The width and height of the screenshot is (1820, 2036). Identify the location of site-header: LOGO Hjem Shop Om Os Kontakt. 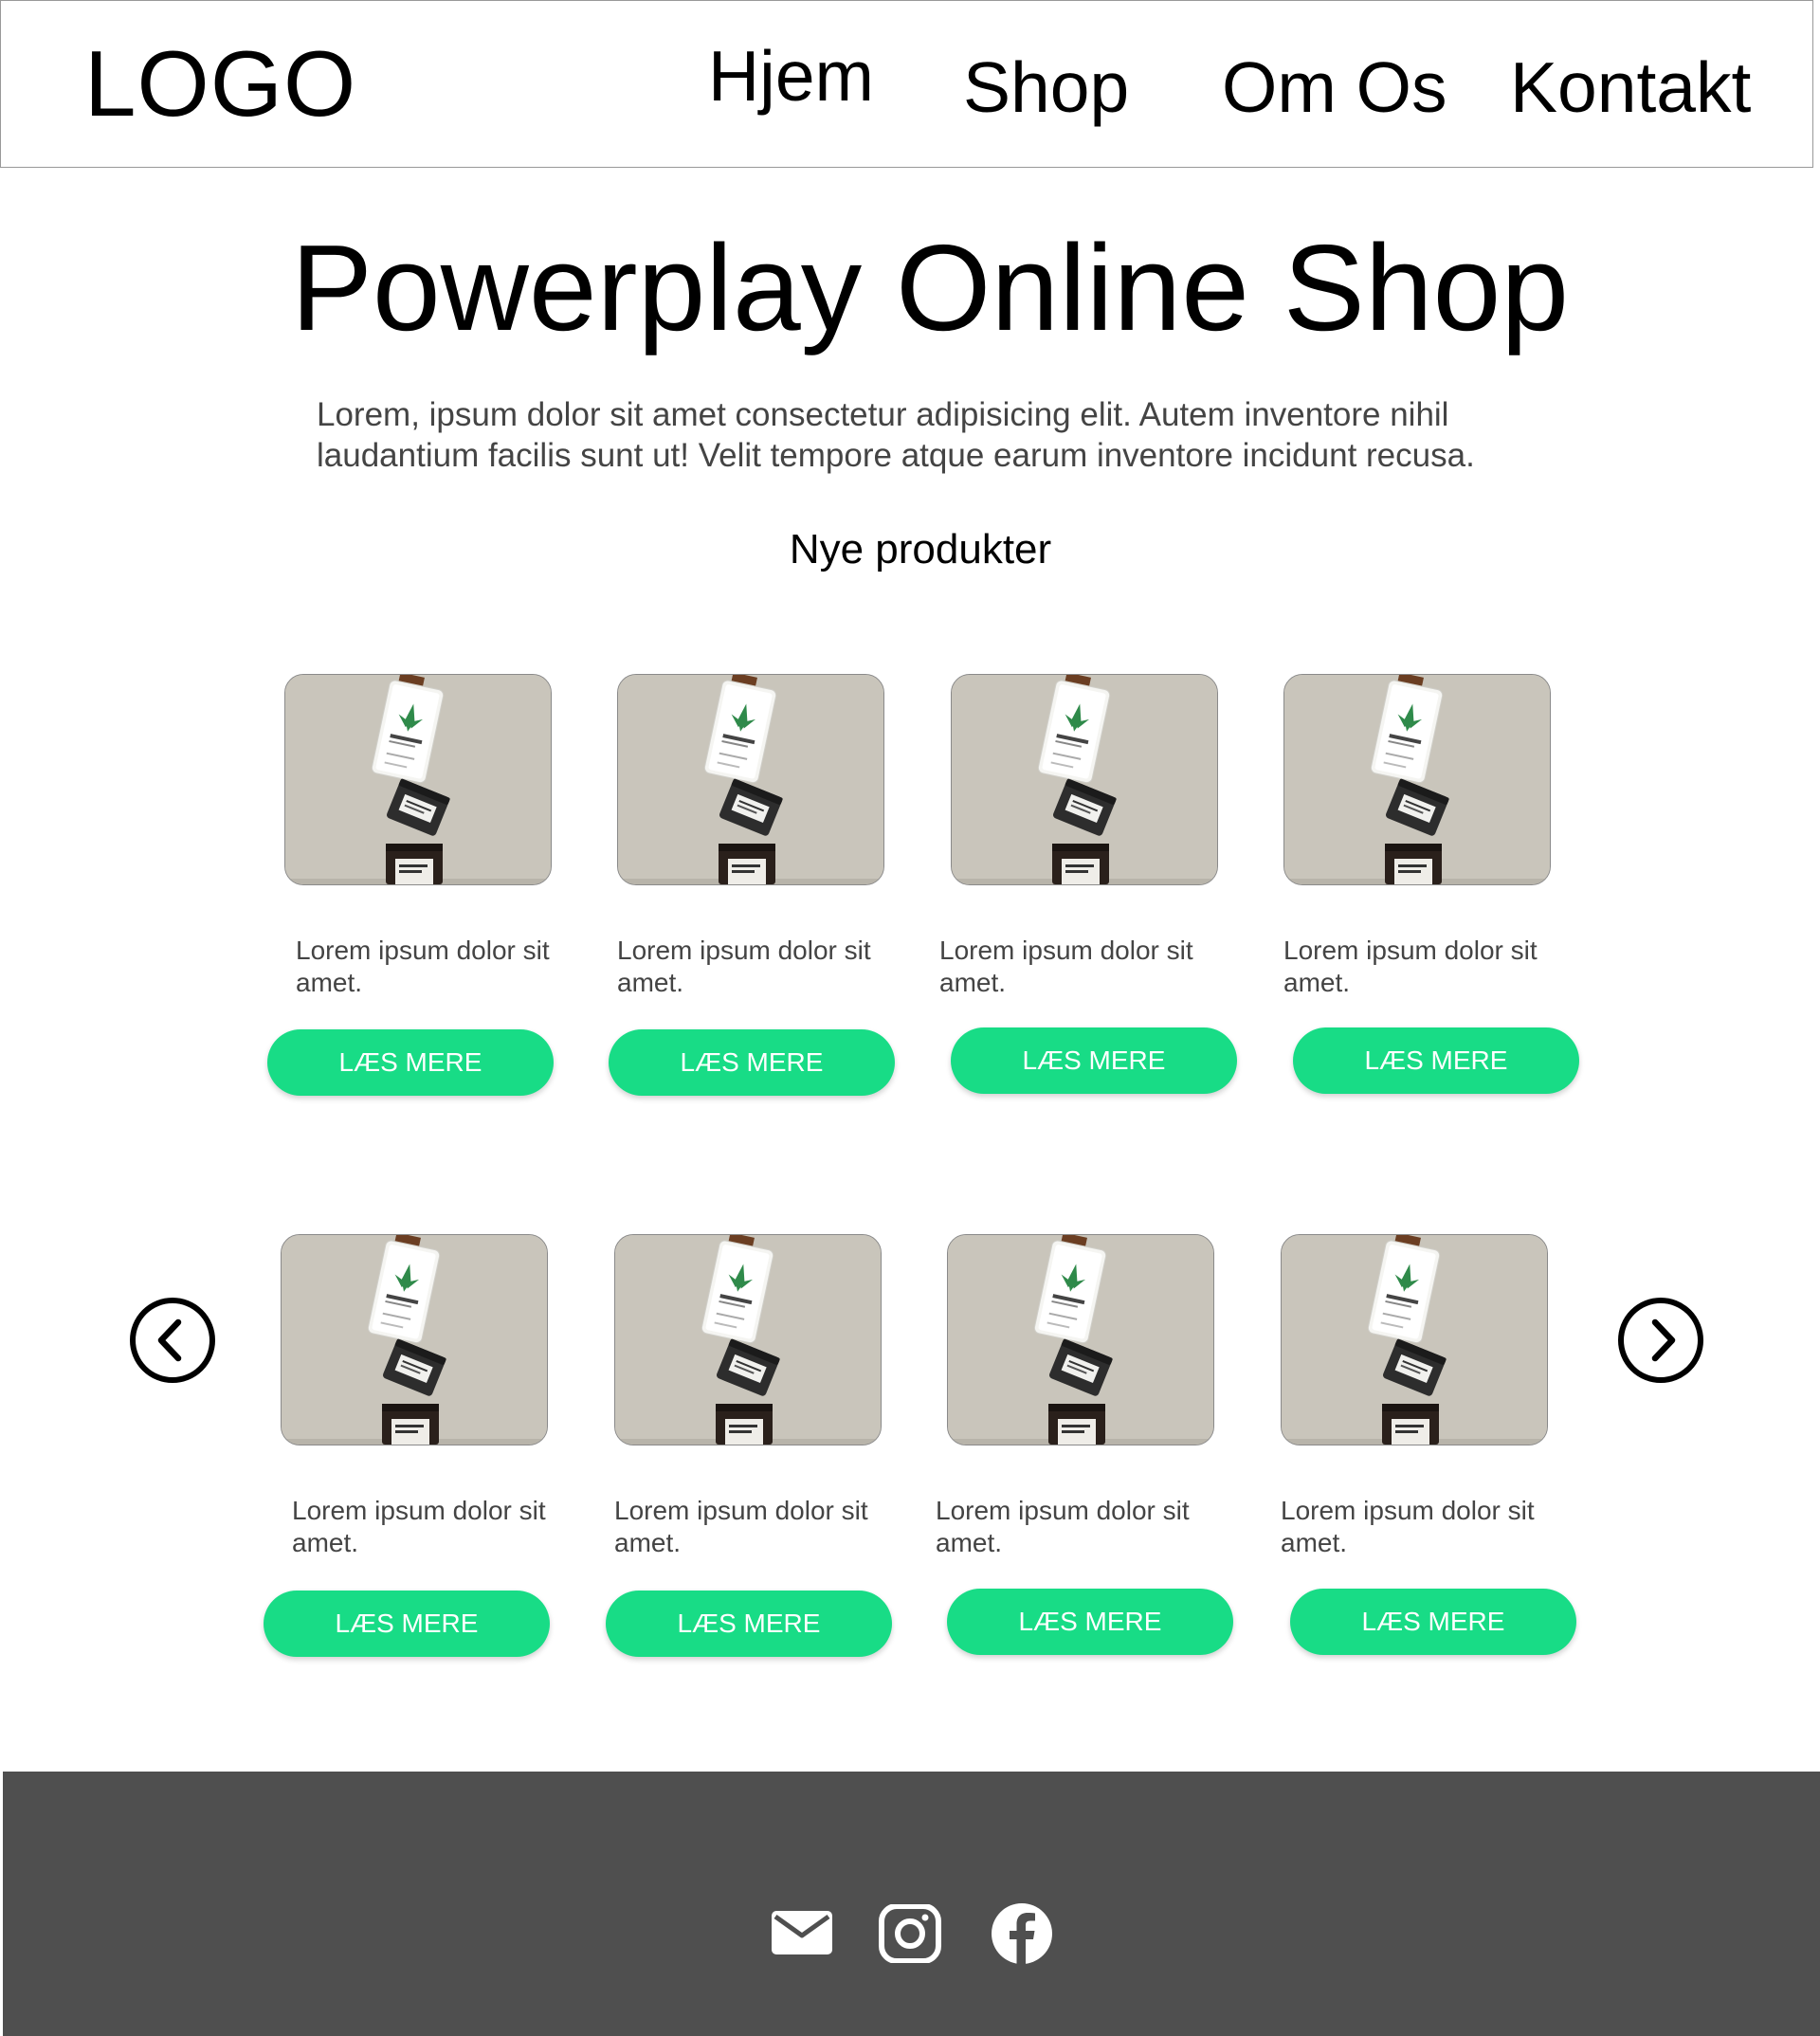
(906, 84).